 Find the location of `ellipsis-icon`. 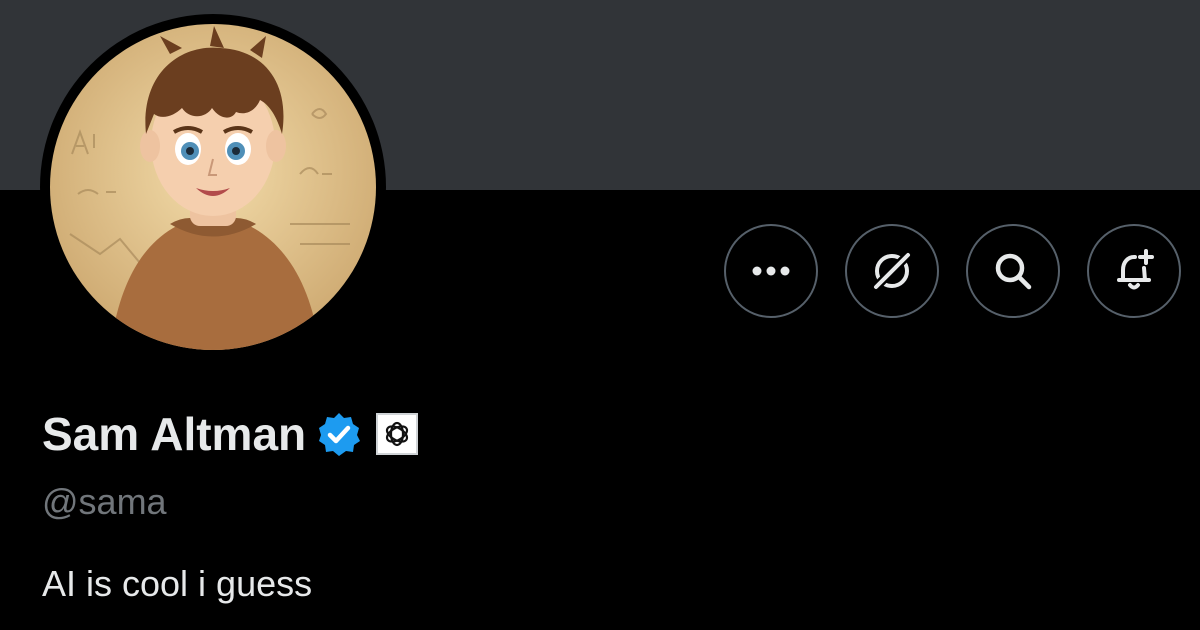

ellipsis-icon is located at coordinates (771, 271).